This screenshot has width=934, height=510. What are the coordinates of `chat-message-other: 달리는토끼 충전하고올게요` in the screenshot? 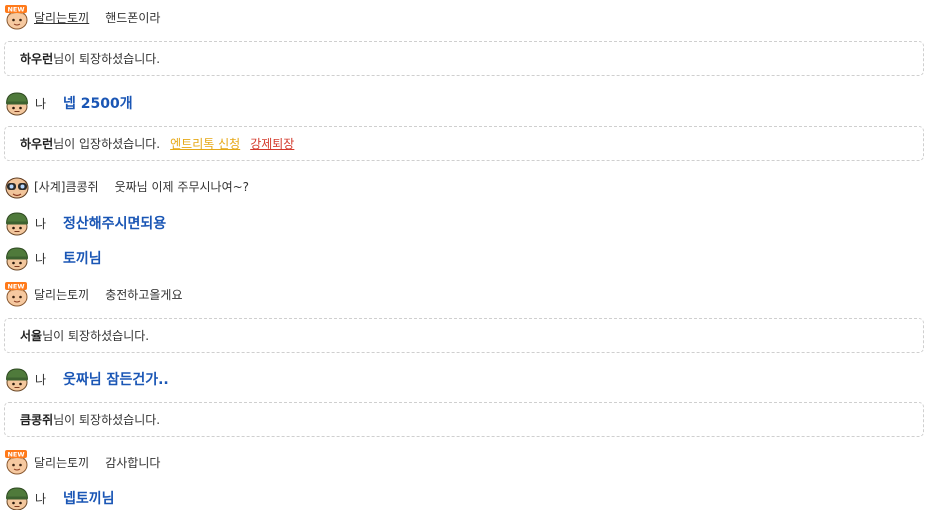 It's located at (465, 294).